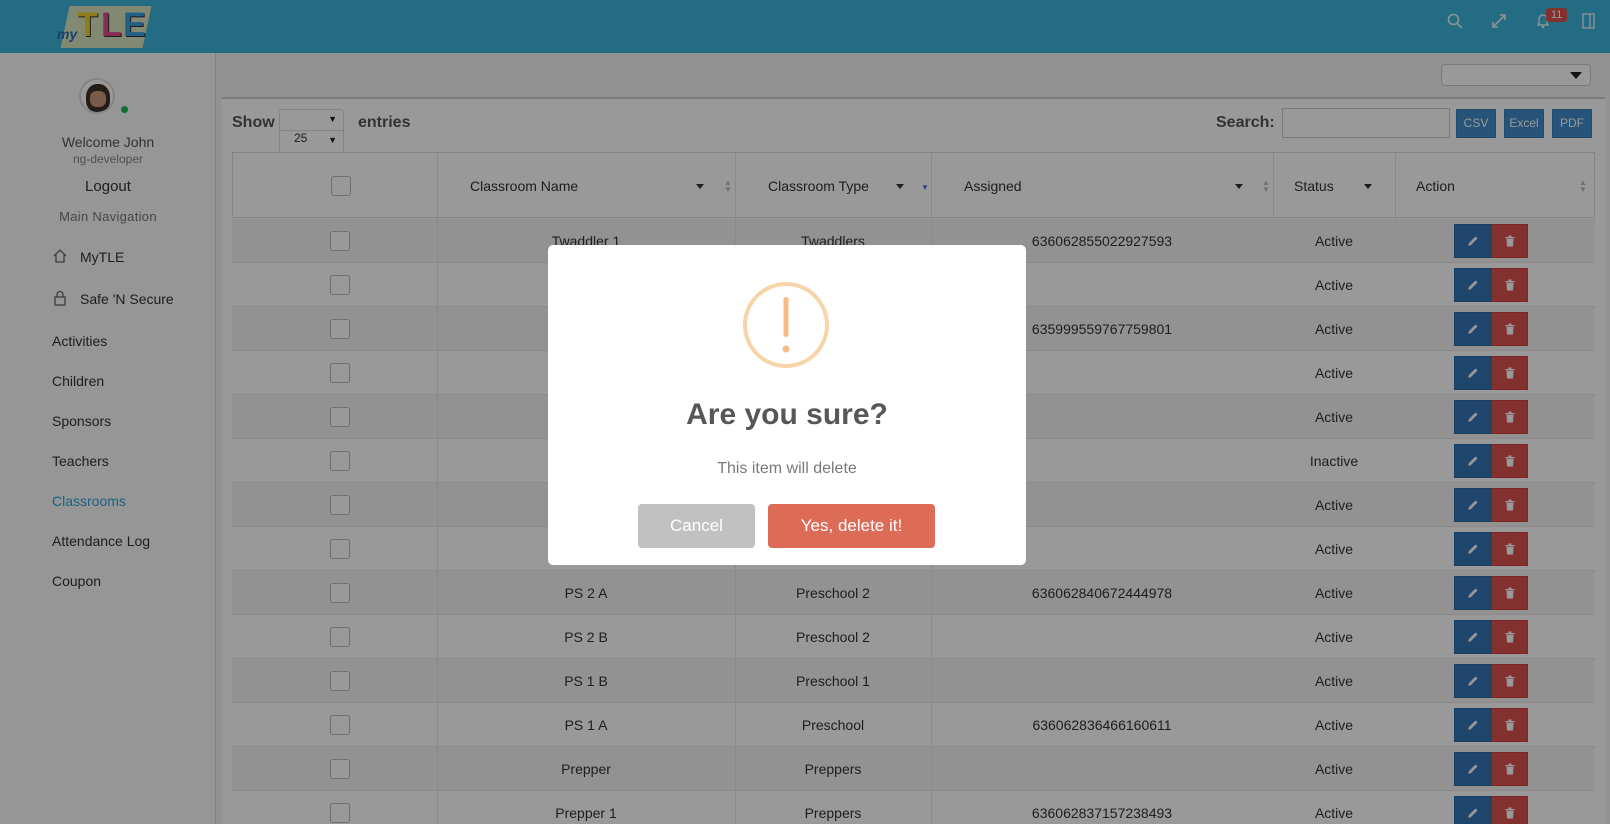 Image resolution: width=1610 pixels, height=824 pixels. Describe the element at coordinates (786, 325) in the screenshot. I see `warning-icon` at that location.